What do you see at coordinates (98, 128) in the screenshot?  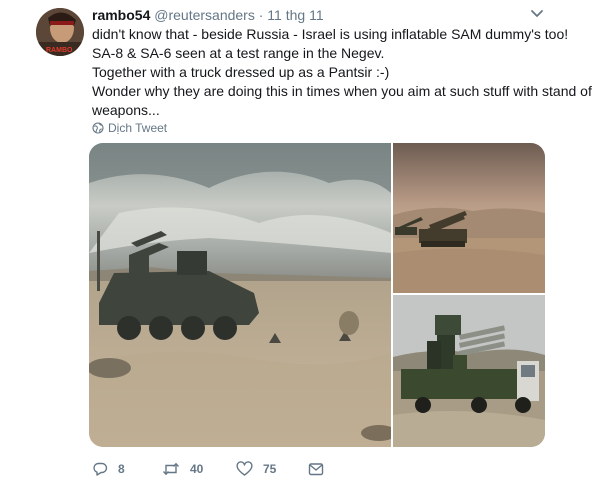 I see `globe-icon` at bounding box center [98, 128].